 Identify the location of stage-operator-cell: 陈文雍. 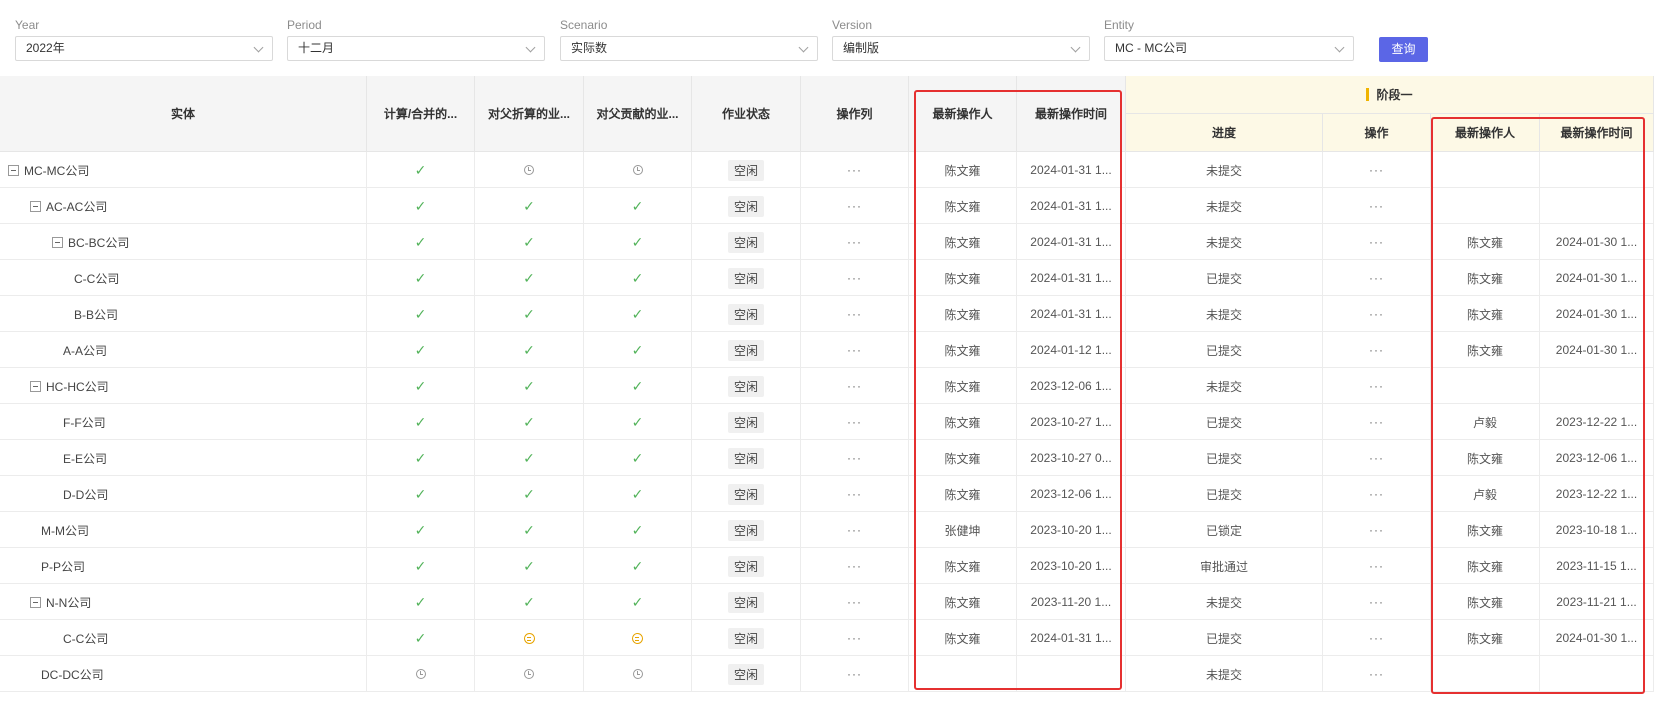
(1485, 566).